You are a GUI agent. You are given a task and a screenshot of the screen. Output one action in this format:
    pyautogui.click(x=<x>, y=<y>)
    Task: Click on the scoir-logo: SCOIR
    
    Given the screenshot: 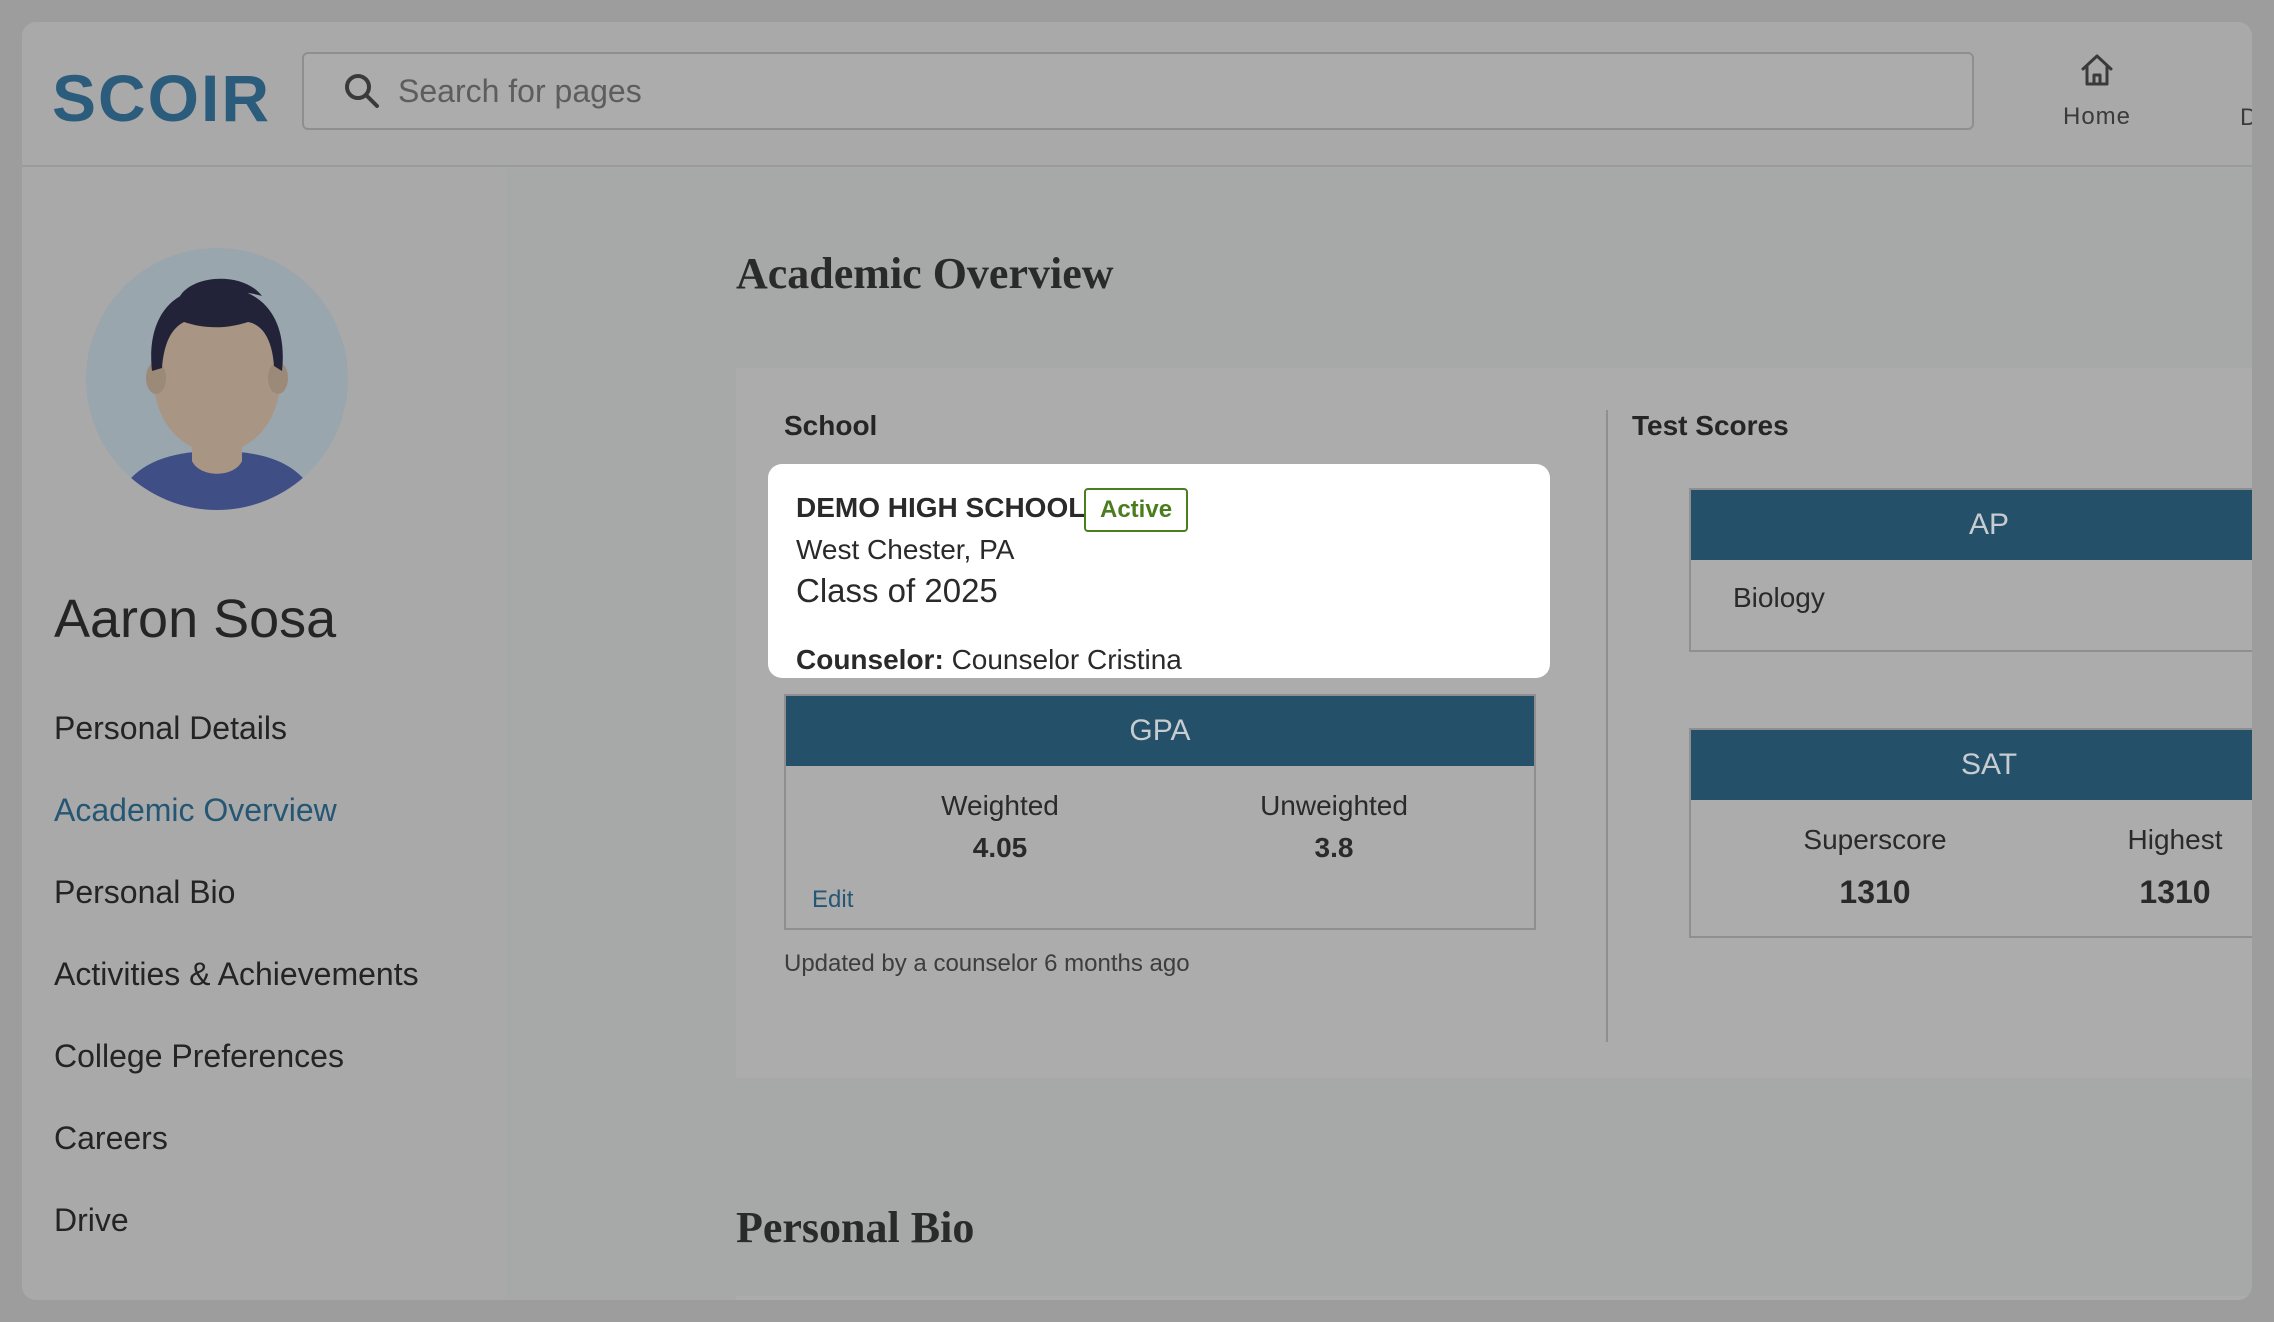 What is the action you would take?
    pyautogui.click(x=161, y=98)
    